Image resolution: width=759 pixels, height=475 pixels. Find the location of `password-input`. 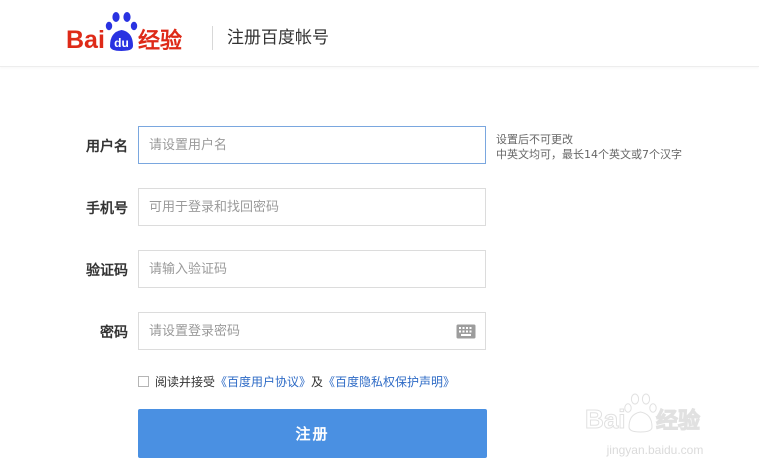

password-input is located at coordinates (312, 331).